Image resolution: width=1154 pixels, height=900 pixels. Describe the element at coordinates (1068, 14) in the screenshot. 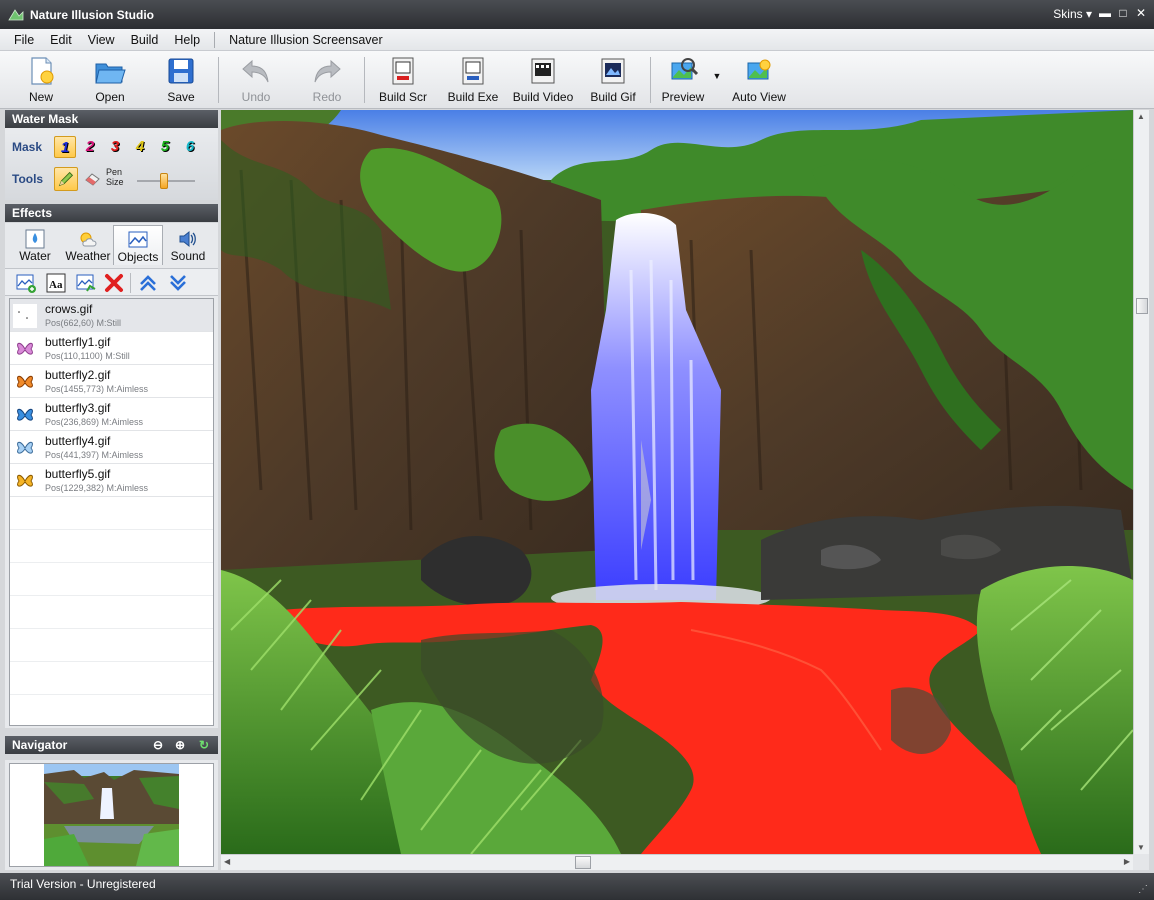

I see `skins-label: Skins` at that location.